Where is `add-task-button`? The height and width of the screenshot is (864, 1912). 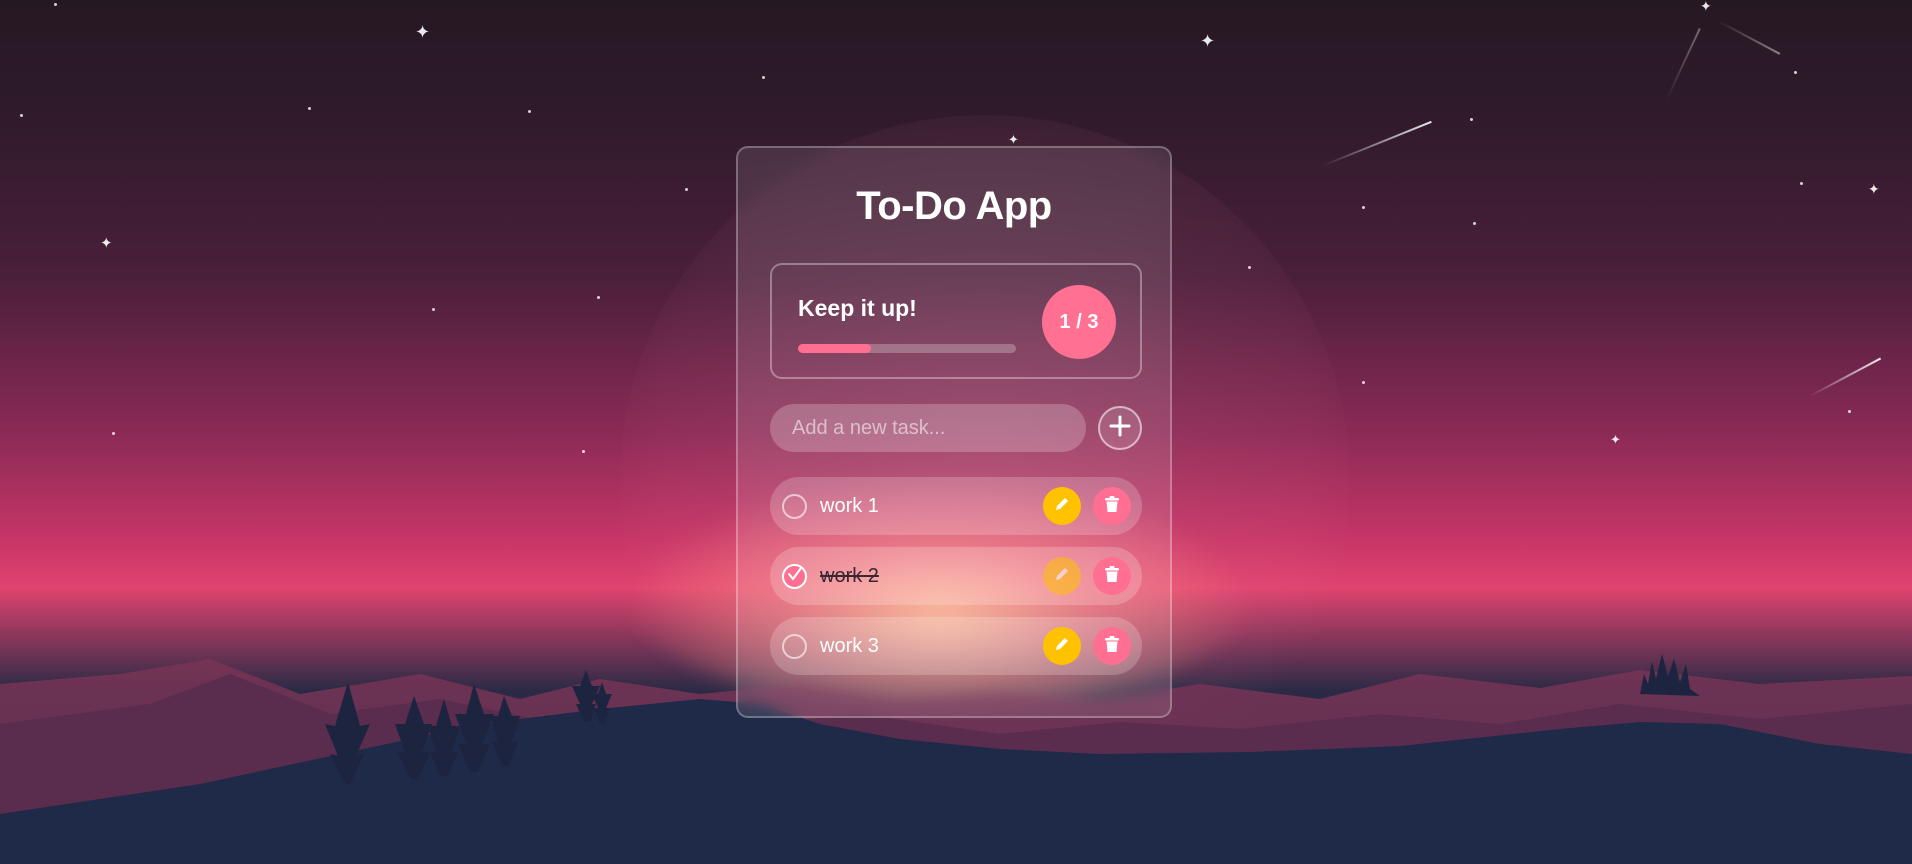
add-task-button is located at coordinates (1120, 428).